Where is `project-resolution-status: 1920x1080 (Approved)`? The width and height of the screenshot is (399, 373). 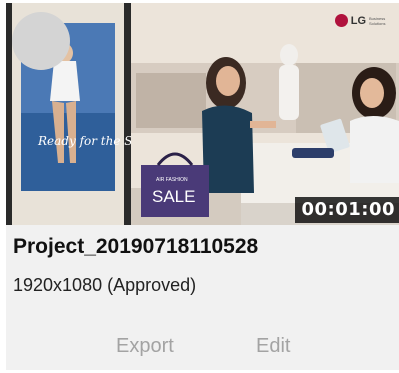
project-resolution-status: 1920x1080 (Approved) is located at coordinates (105, 285).